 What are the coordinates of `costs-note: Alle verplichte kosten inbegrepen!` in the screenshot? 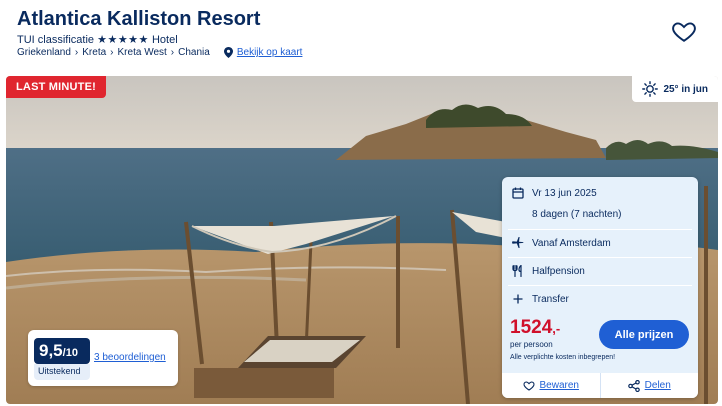 It's located at (563, 357).